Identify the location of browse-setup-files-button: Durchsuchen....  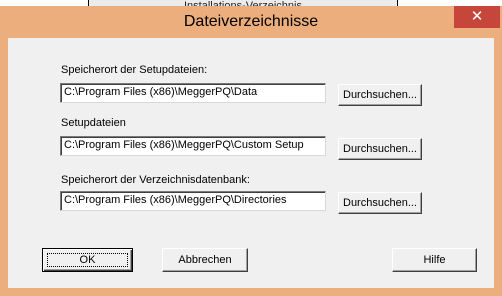
(380, 149).